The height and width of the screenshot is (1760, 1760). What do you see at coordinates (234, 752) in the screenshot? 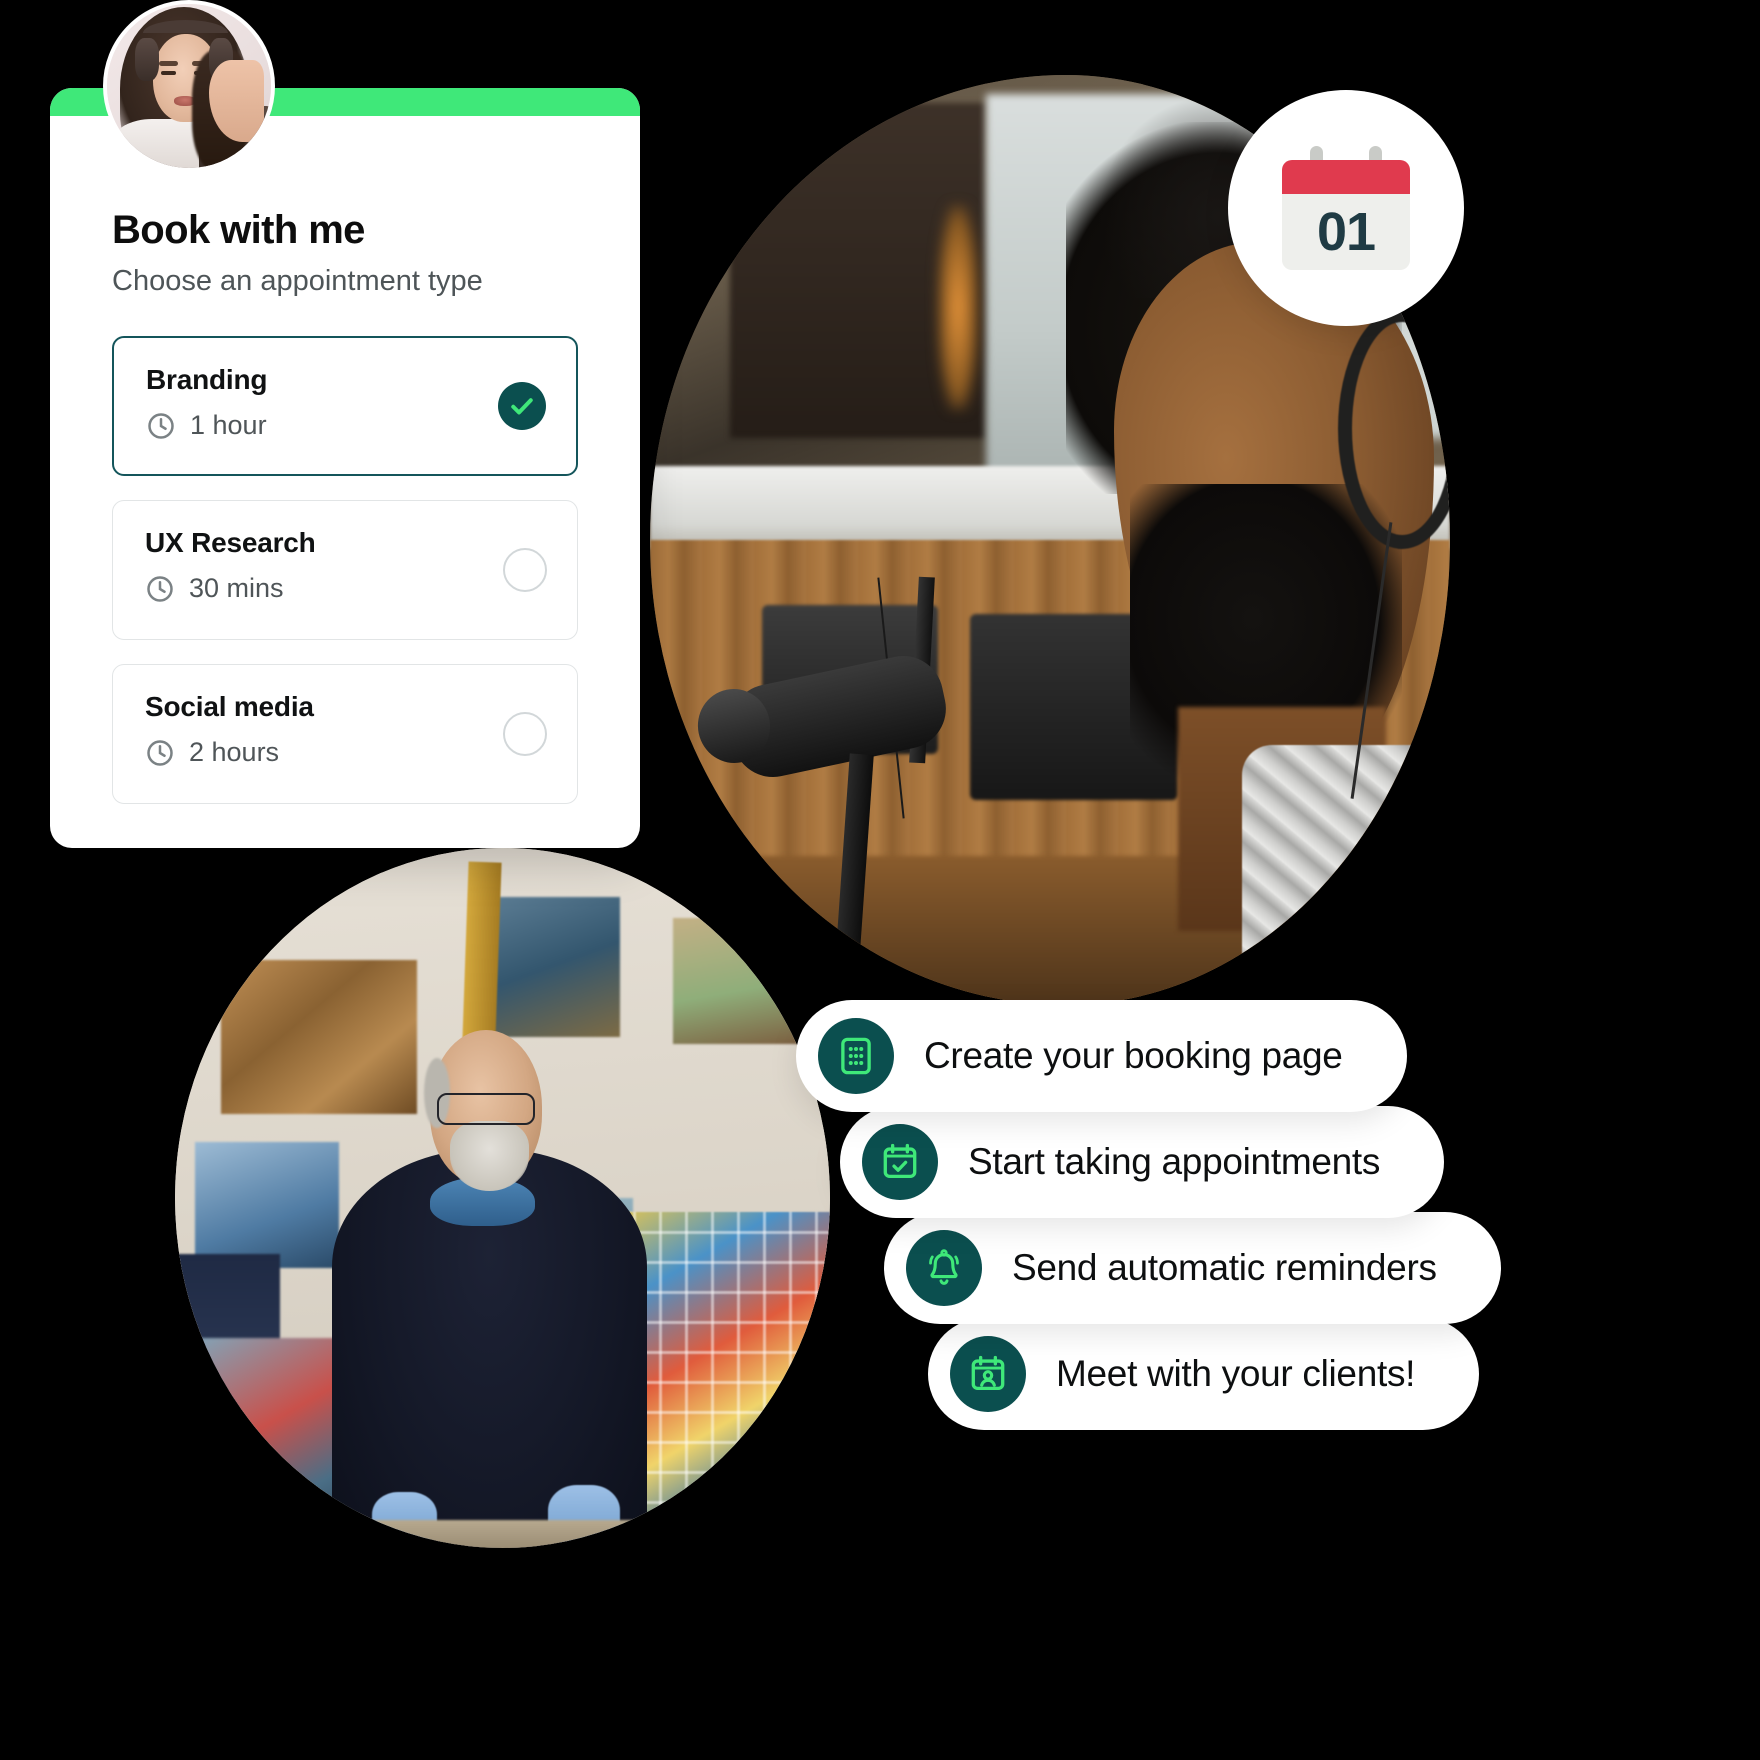
I see `appointment-duration: 2 hours` at bounding box center [234, 752].